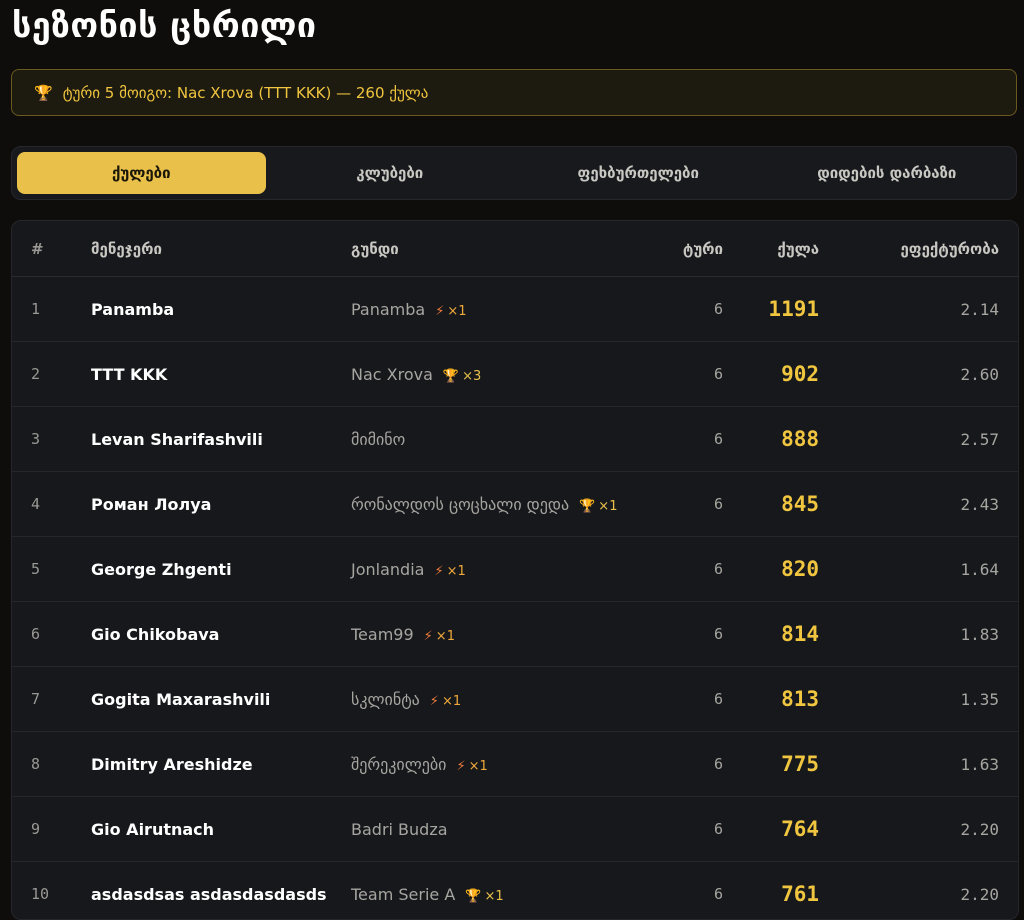  Describe the element at coordinates (51, 439) in the screenshot. I see `rank-cell: 3` at that location.